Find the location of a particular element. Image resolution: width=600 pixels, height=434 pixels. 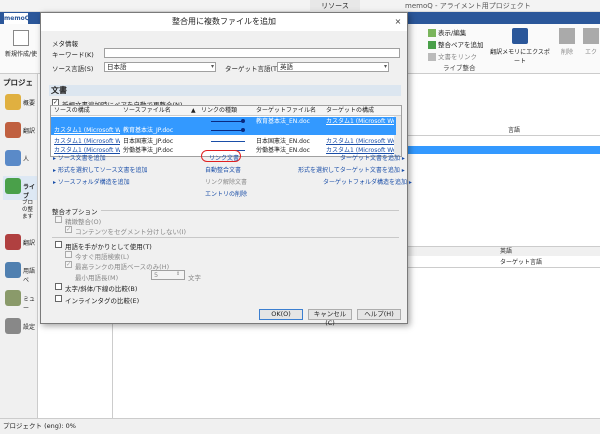

window-title-bar: リソース memoQ - アライメント用プロジェクト is located at coordinates (300, 6).